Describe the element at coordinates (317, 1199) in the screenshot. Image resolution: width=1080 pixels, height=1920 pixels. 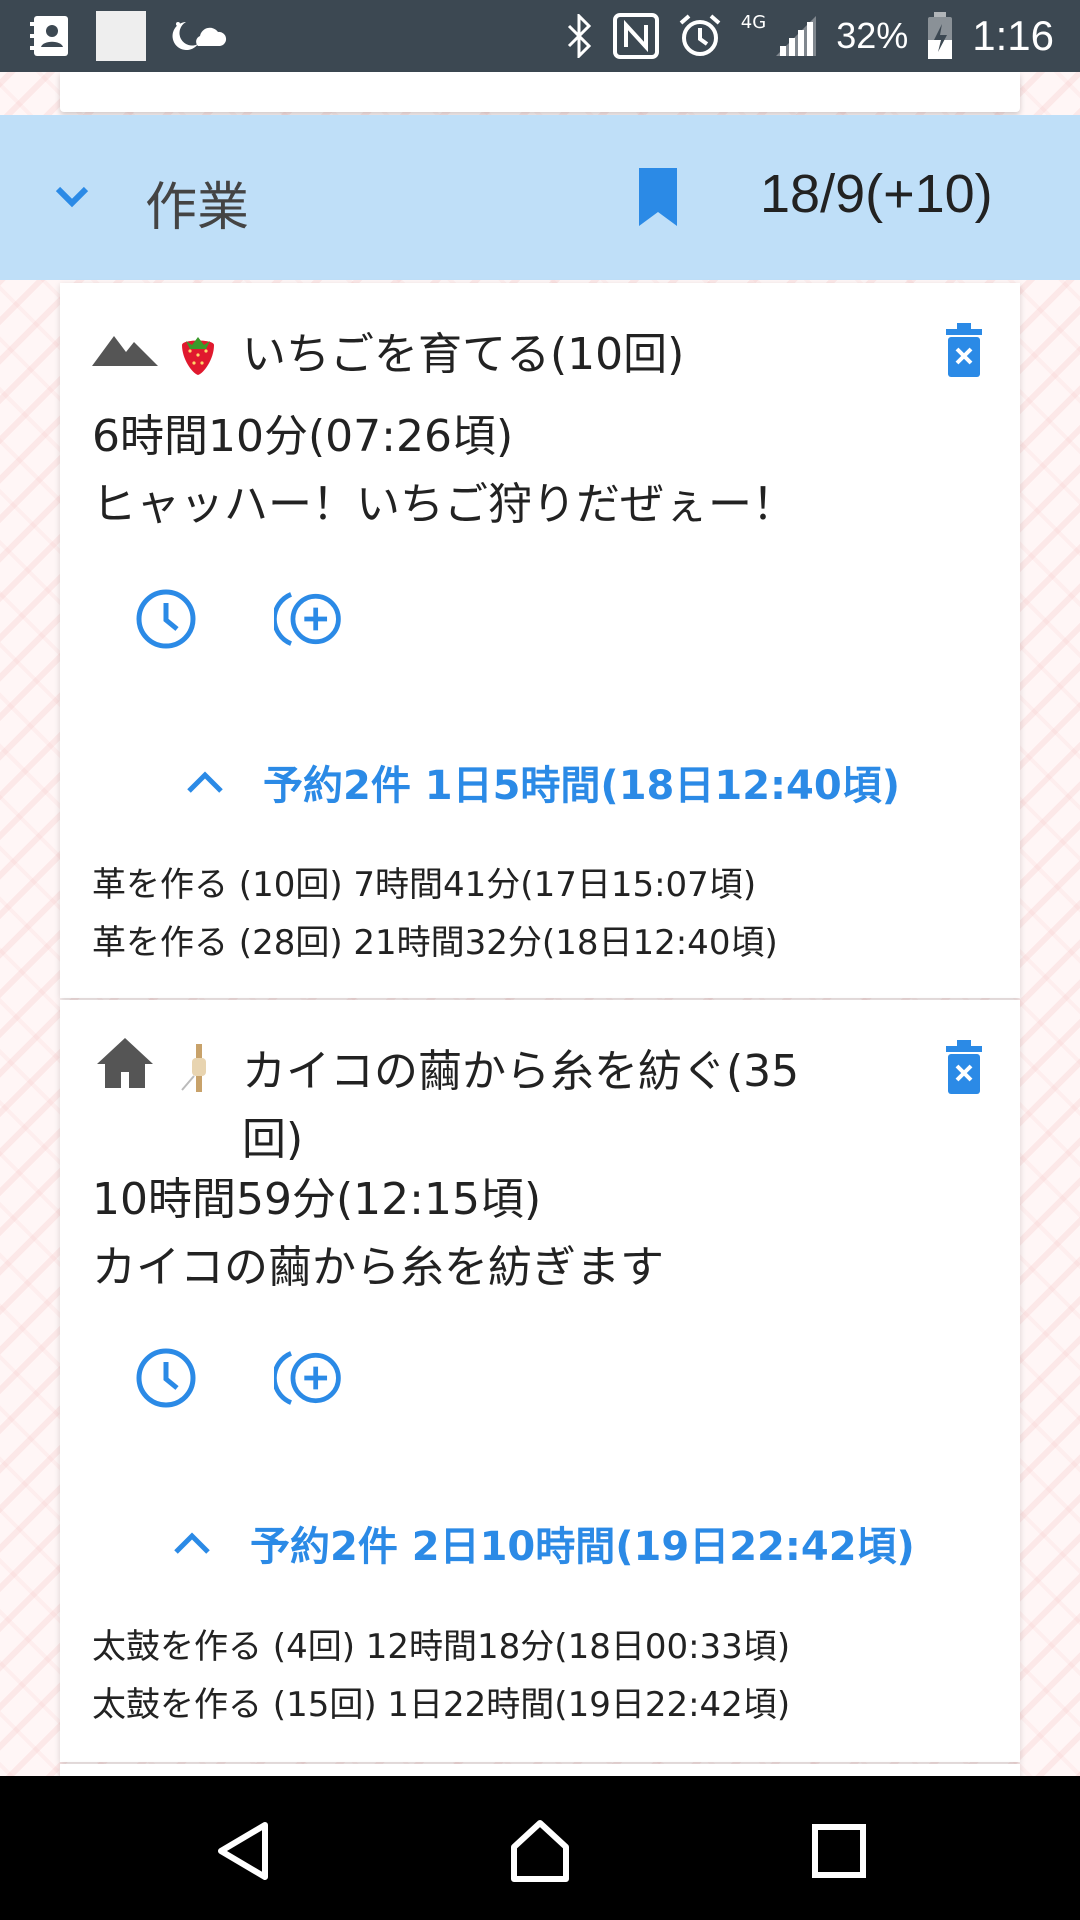
I see `task-duration: 10時間59分(12:15頃)` at that location.